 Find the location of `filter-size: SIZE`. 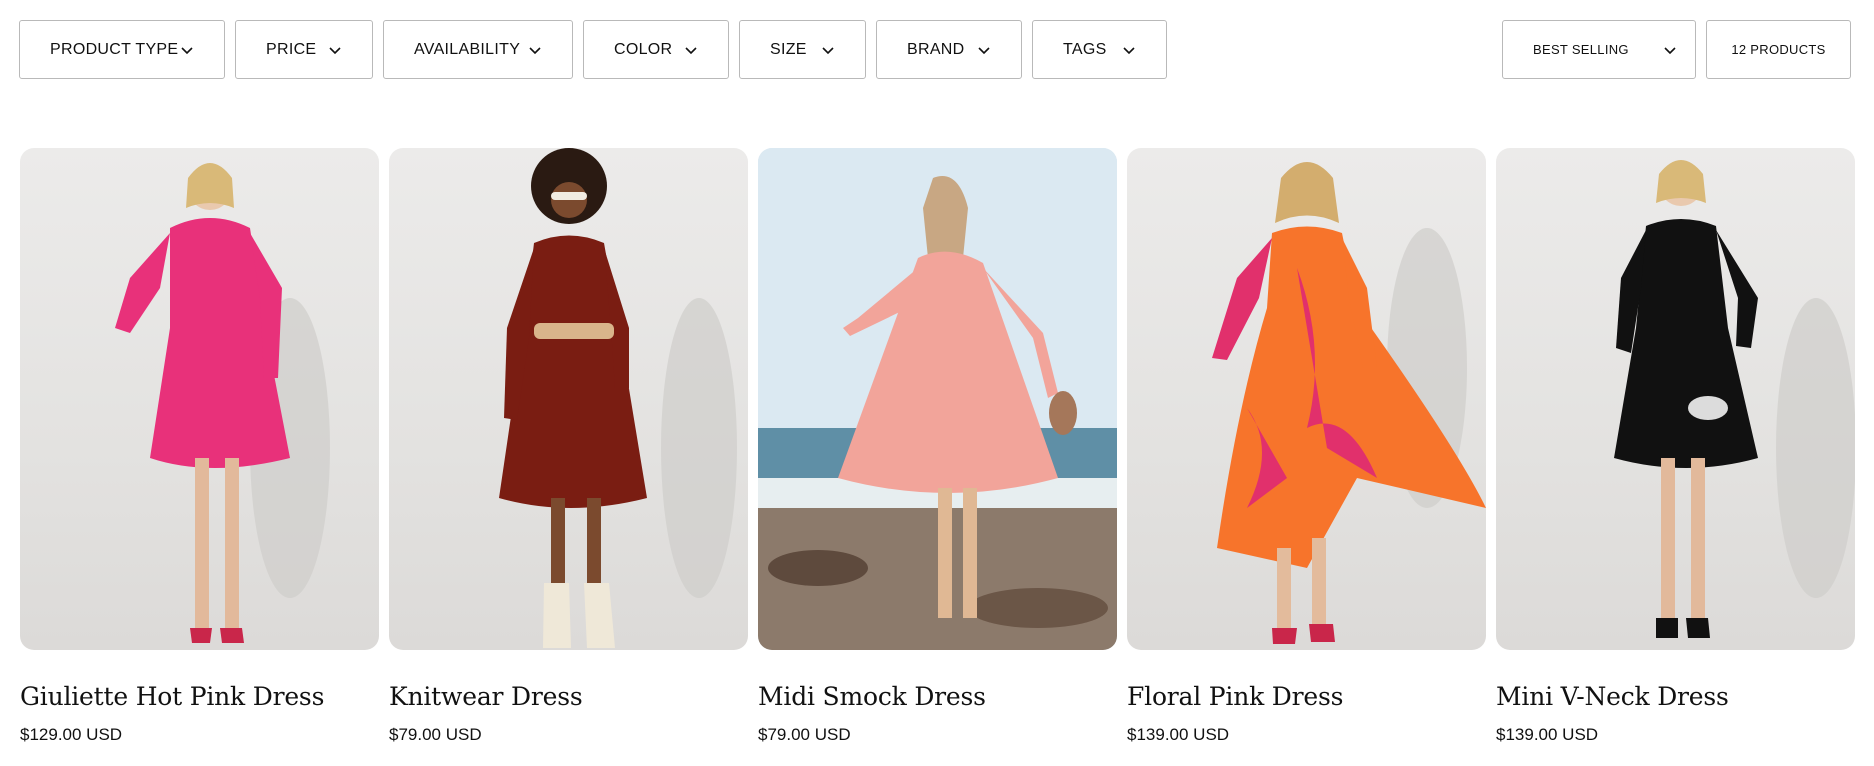

filter-size: SIZE is located at coordinates (802, 49).